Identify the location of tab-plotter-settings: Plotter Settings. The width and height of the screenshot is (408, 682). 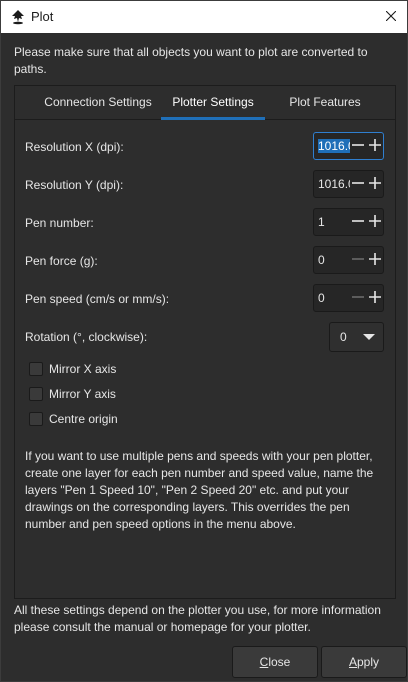
(213, 103).